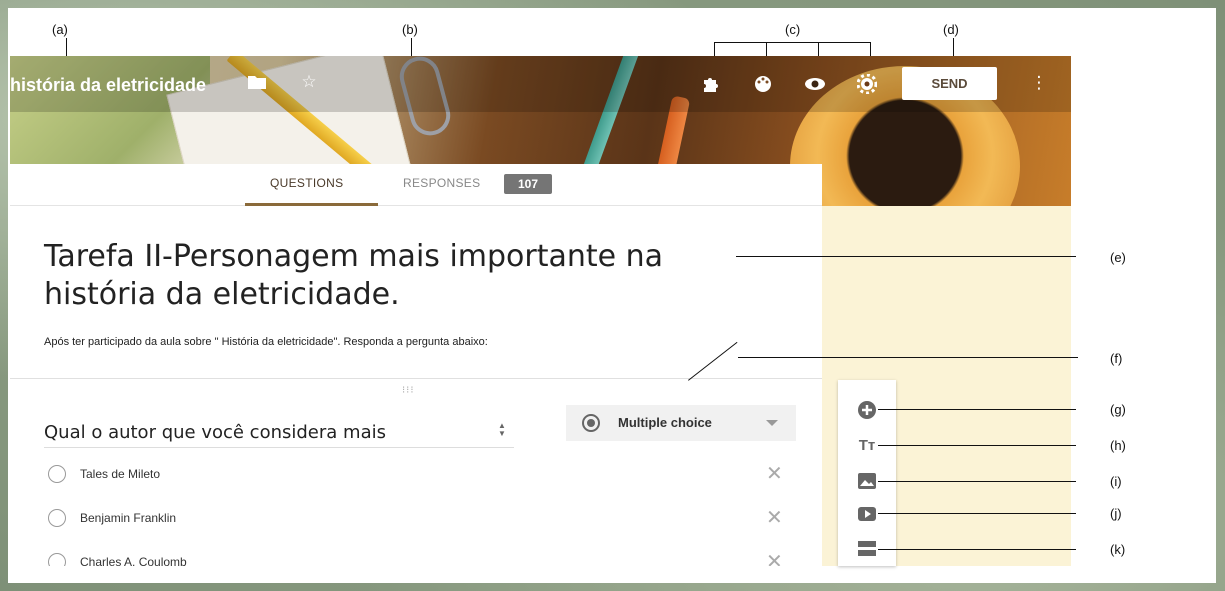 This screenshot has height=591, width=1225. I want to click on video-icon, so click(867, 516).